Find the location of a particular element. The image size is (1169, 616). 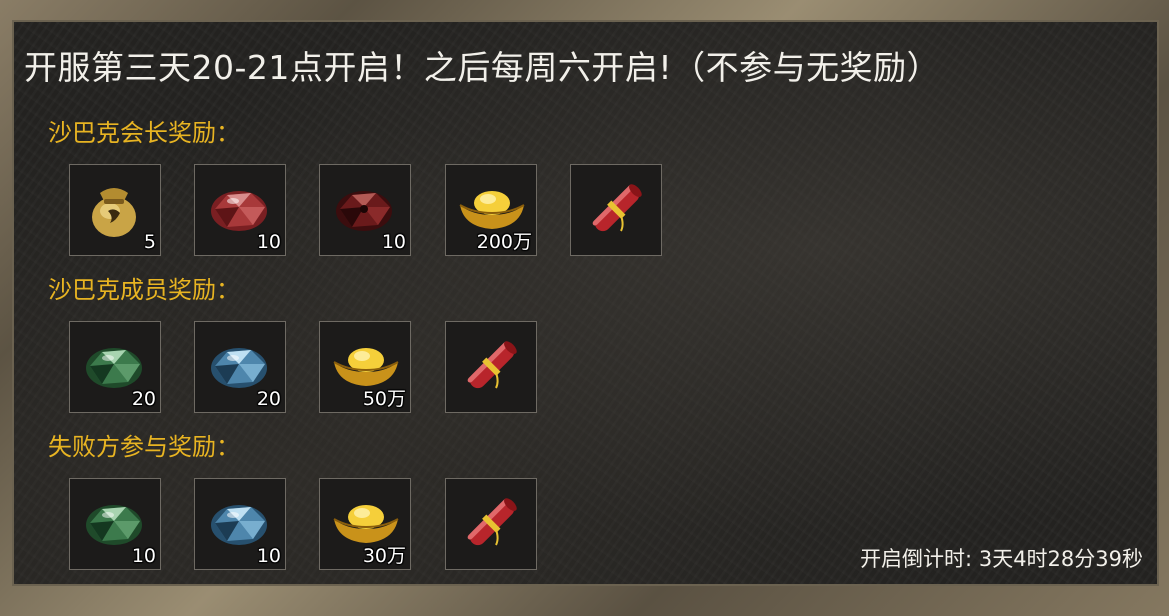

countdown-timer: 开启倒计时: 3天4时28分39秒 is located at coordinates (1001, 559).